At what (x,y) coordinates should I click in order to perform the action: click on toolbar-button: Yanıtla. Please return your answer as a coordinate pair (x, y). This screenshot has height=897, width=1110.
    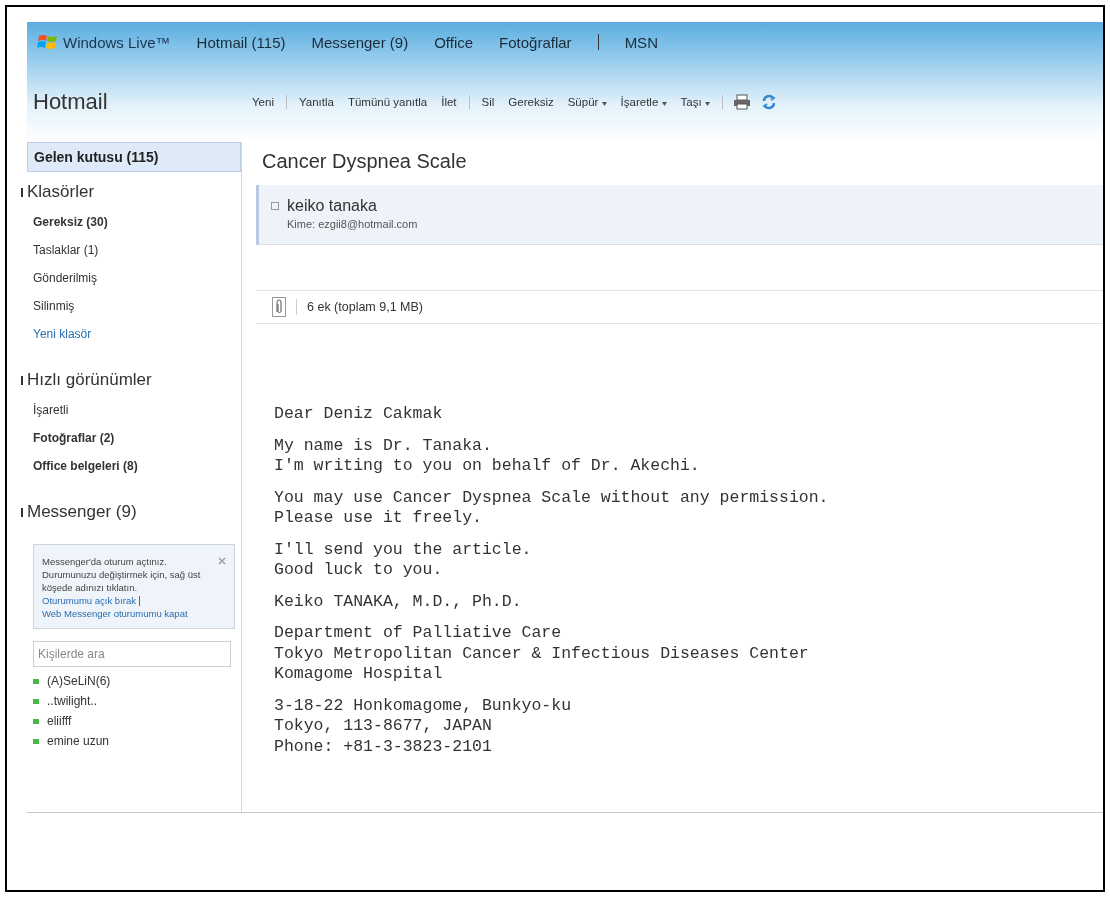
    Looking at the image, I should click on (316, 102).